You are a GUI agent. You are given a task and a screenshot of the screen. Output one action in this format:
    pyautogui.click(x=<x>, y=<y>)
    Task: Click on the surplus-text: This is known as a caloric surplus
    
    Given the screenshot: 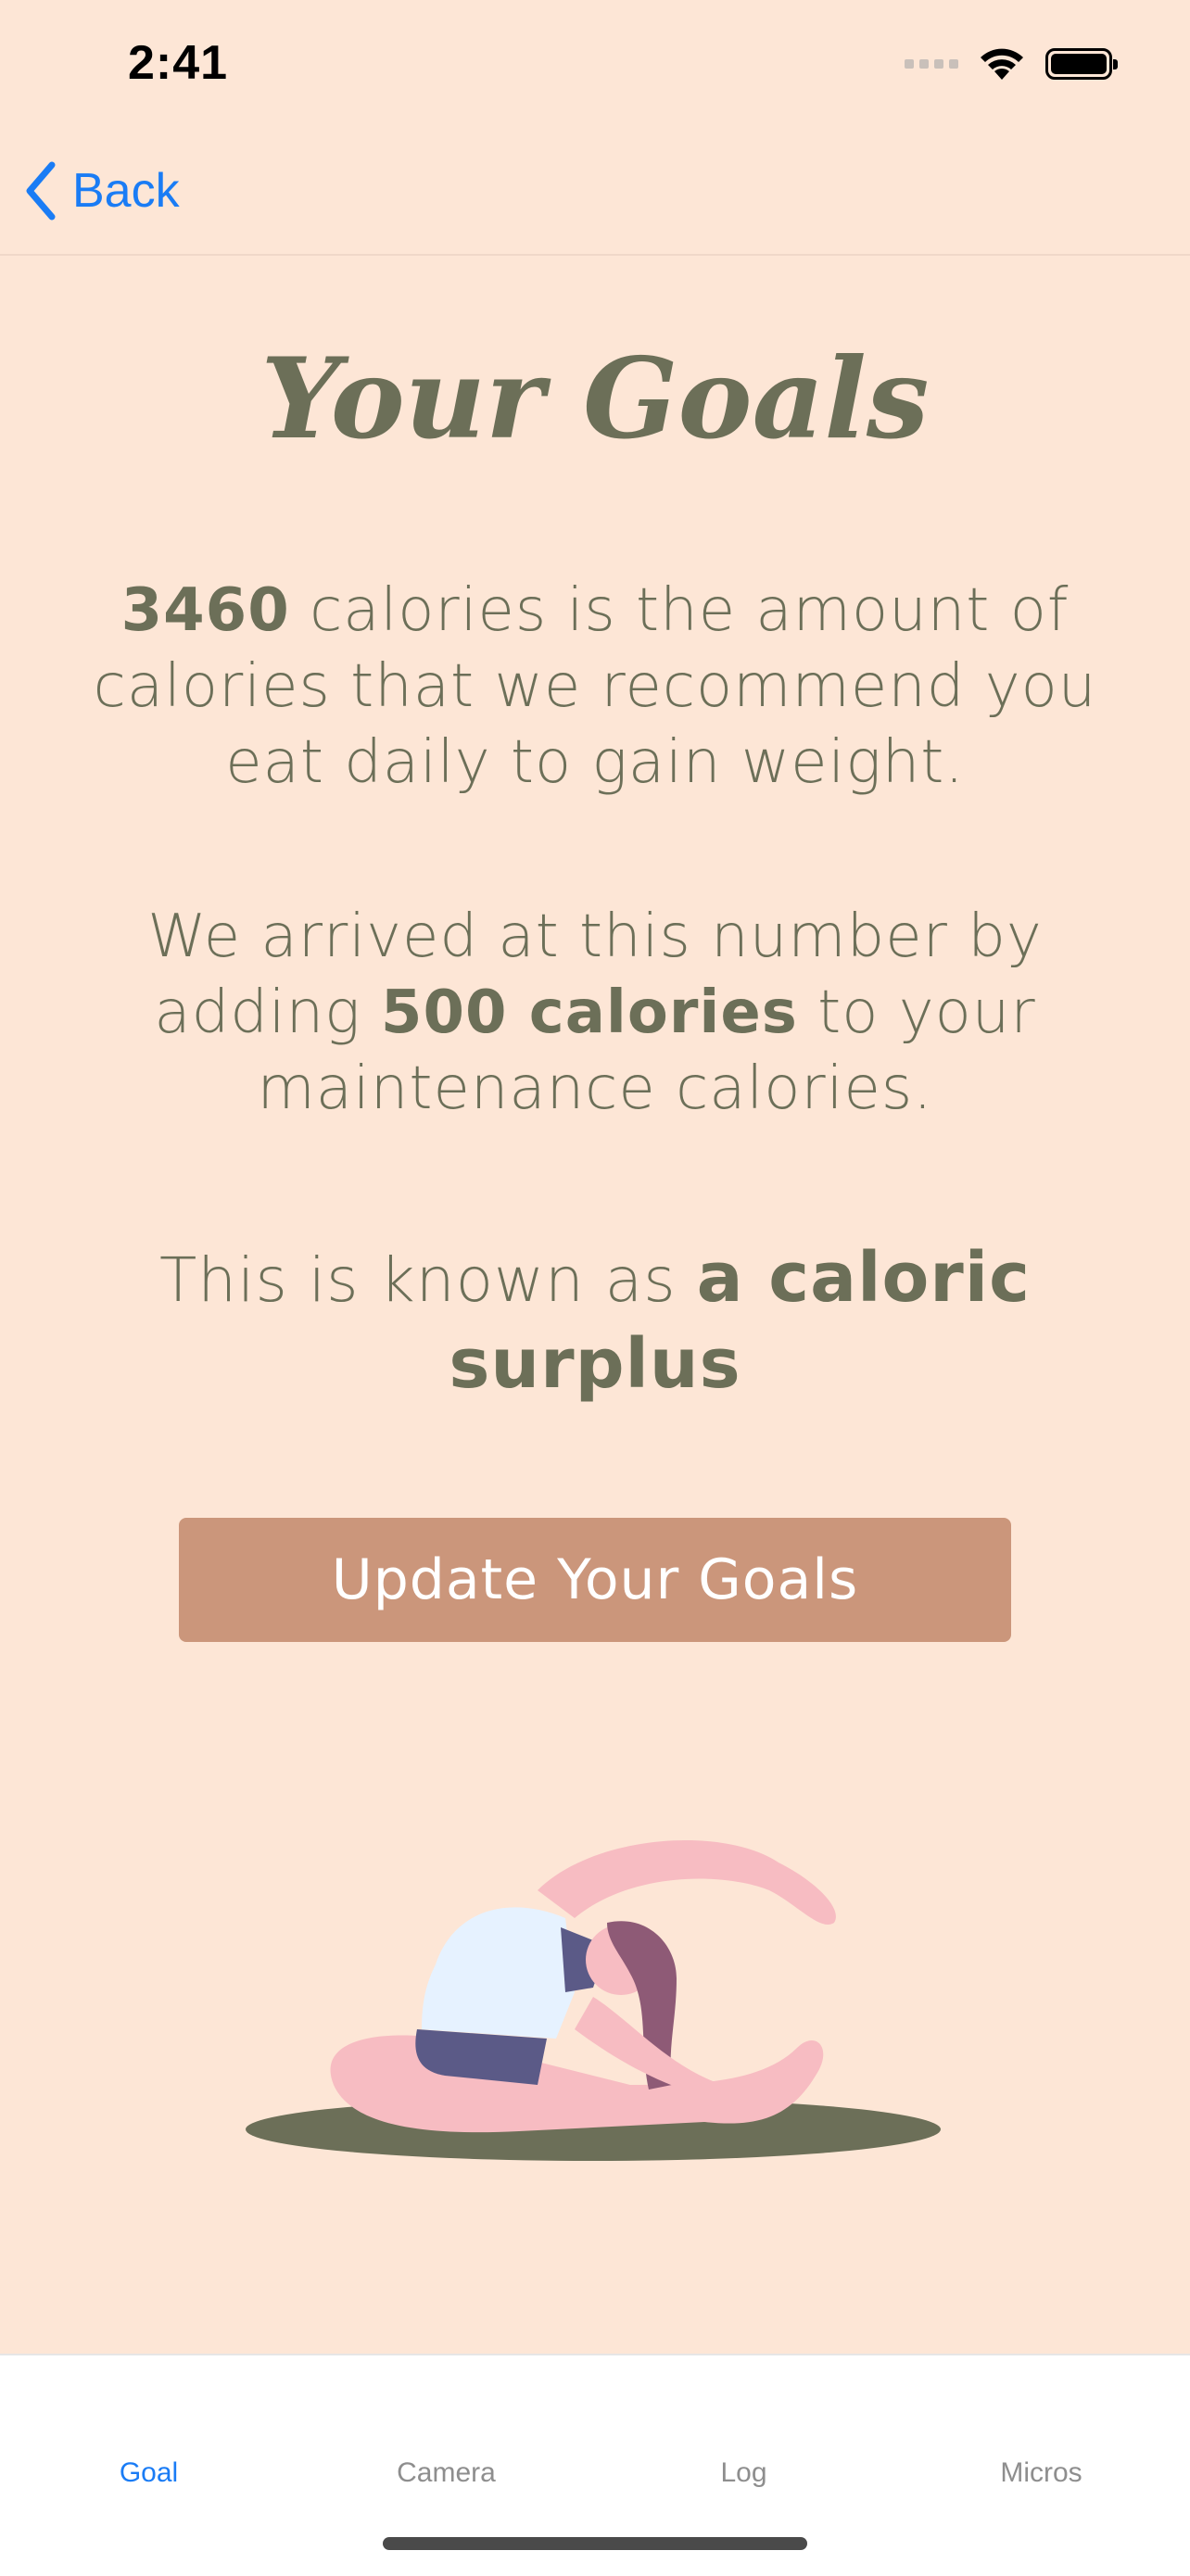 What is the action you would take?
    pyautogui.click(x=595, y=1322)
    